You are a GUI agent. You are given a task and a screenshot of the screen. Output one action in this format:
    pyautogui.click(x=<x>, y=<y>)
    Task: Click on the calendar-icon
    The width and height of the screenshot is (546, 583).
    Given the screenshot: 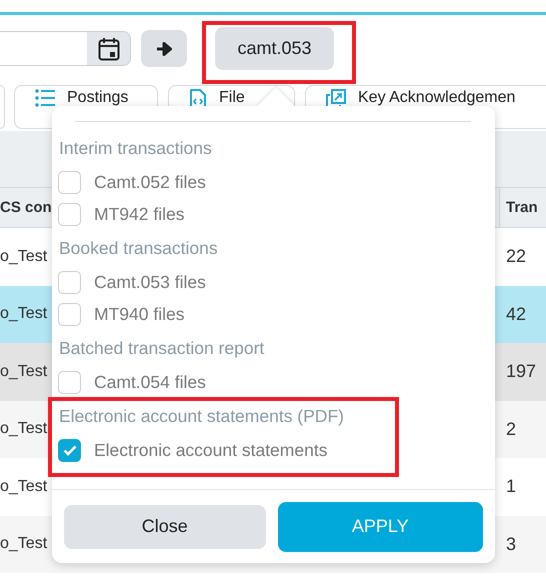 What is the action you would take?
    pyautogui.click(x=109, y=48)
    